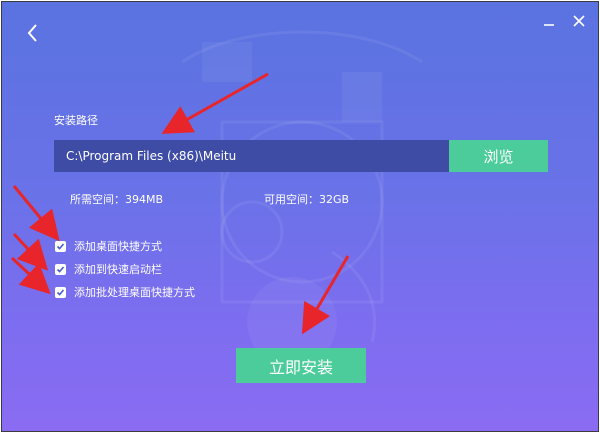 The image size is (600, 433). Describe the element at coordinates (118, 269) in the screenshot. I see `option-label: 添加到快速启动栏` at that location.